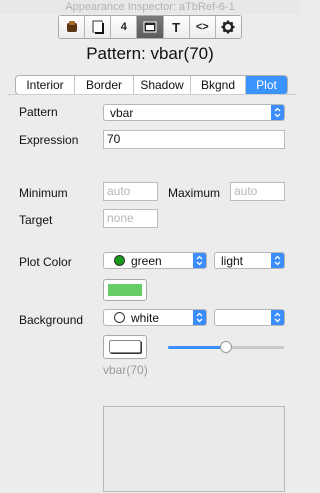  Describe the element at coordinates (194, 139) in the screenshot. I see `expression-field: 70` at that location.